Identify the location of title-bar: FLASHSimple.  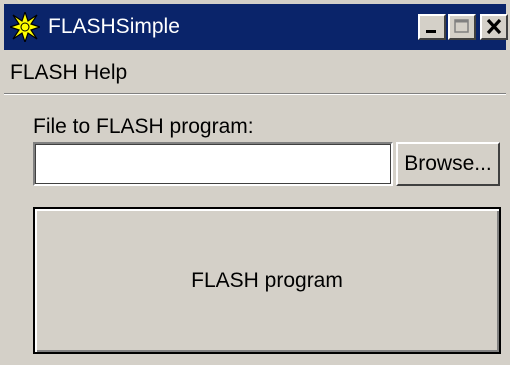
(256, 27).